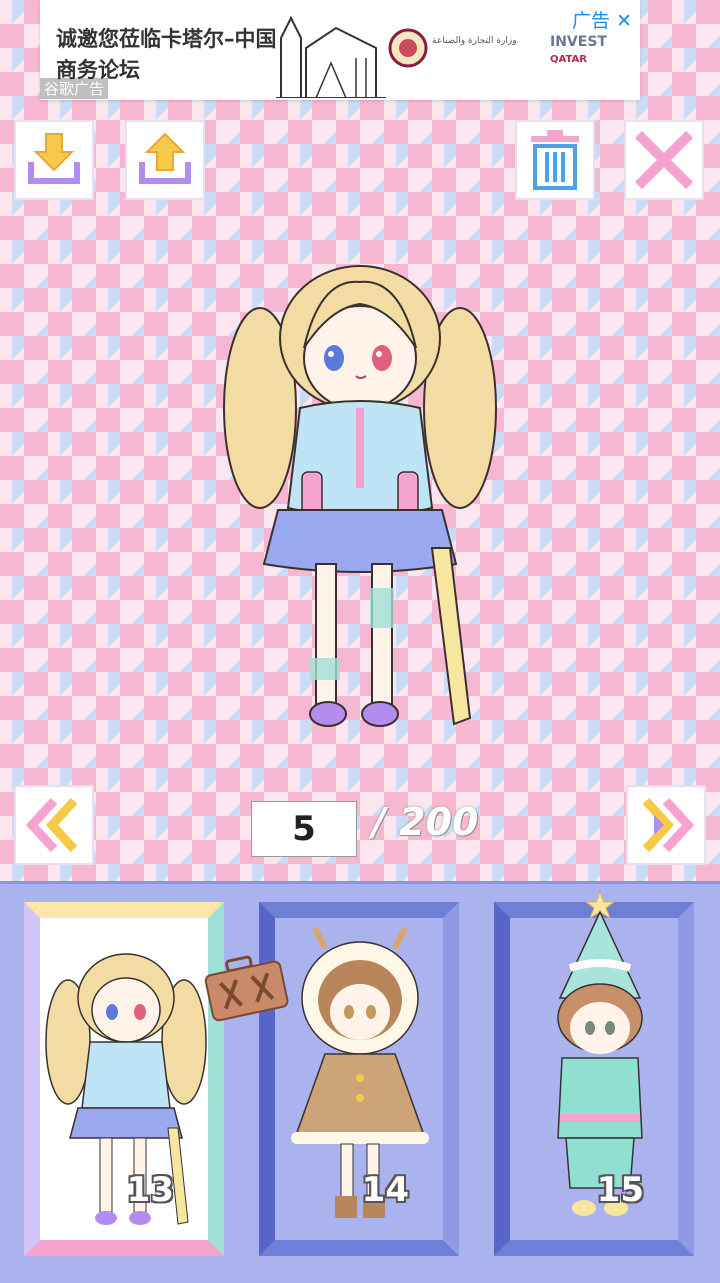 The height and width of the screenshot is (1283, 720). I want to click on close-icon, so click(664, 160).